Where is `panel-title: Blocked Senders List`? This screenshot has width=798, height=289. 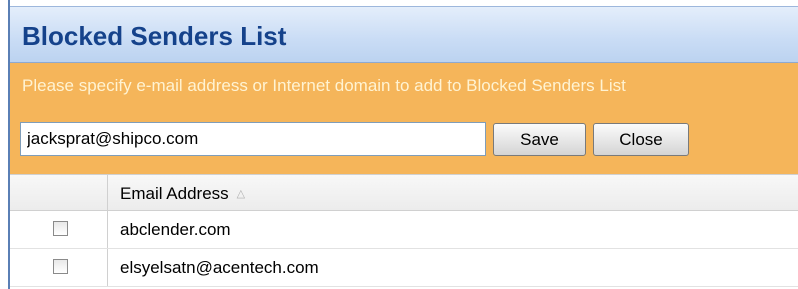 panel-title: Blocked Senders List is located at coordinates (154, 36).